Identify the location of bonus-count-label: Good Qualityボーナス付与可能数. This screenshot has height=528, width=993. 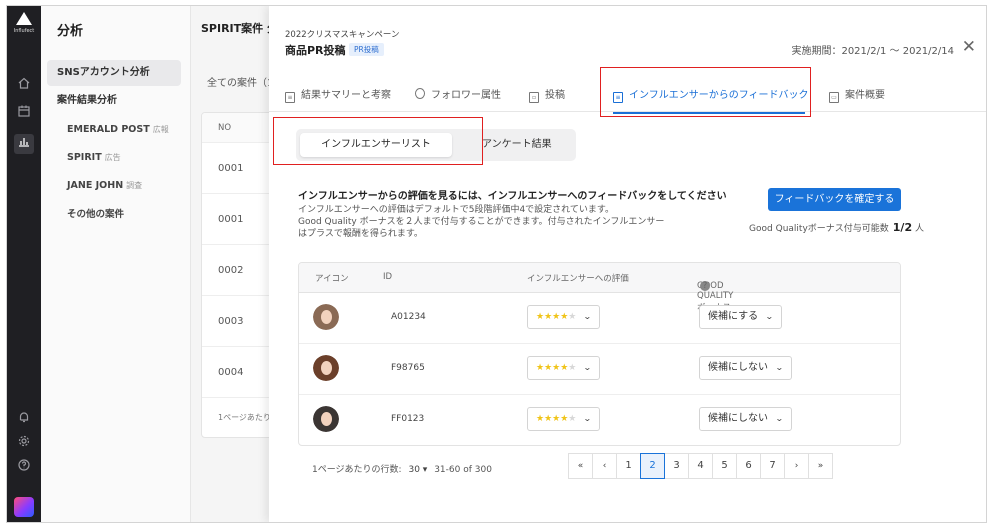
(819, 229).